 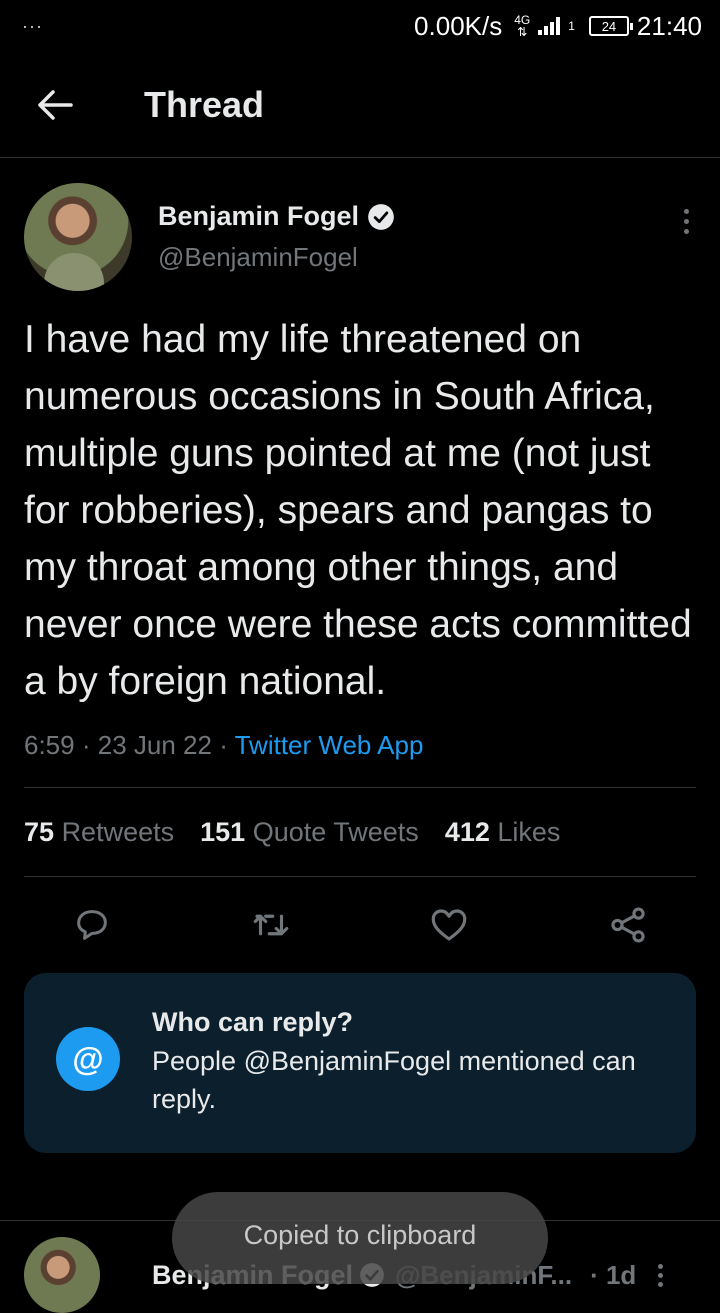 I want to click on net-speed: 0.00K/s, so click(x=458, y=25).